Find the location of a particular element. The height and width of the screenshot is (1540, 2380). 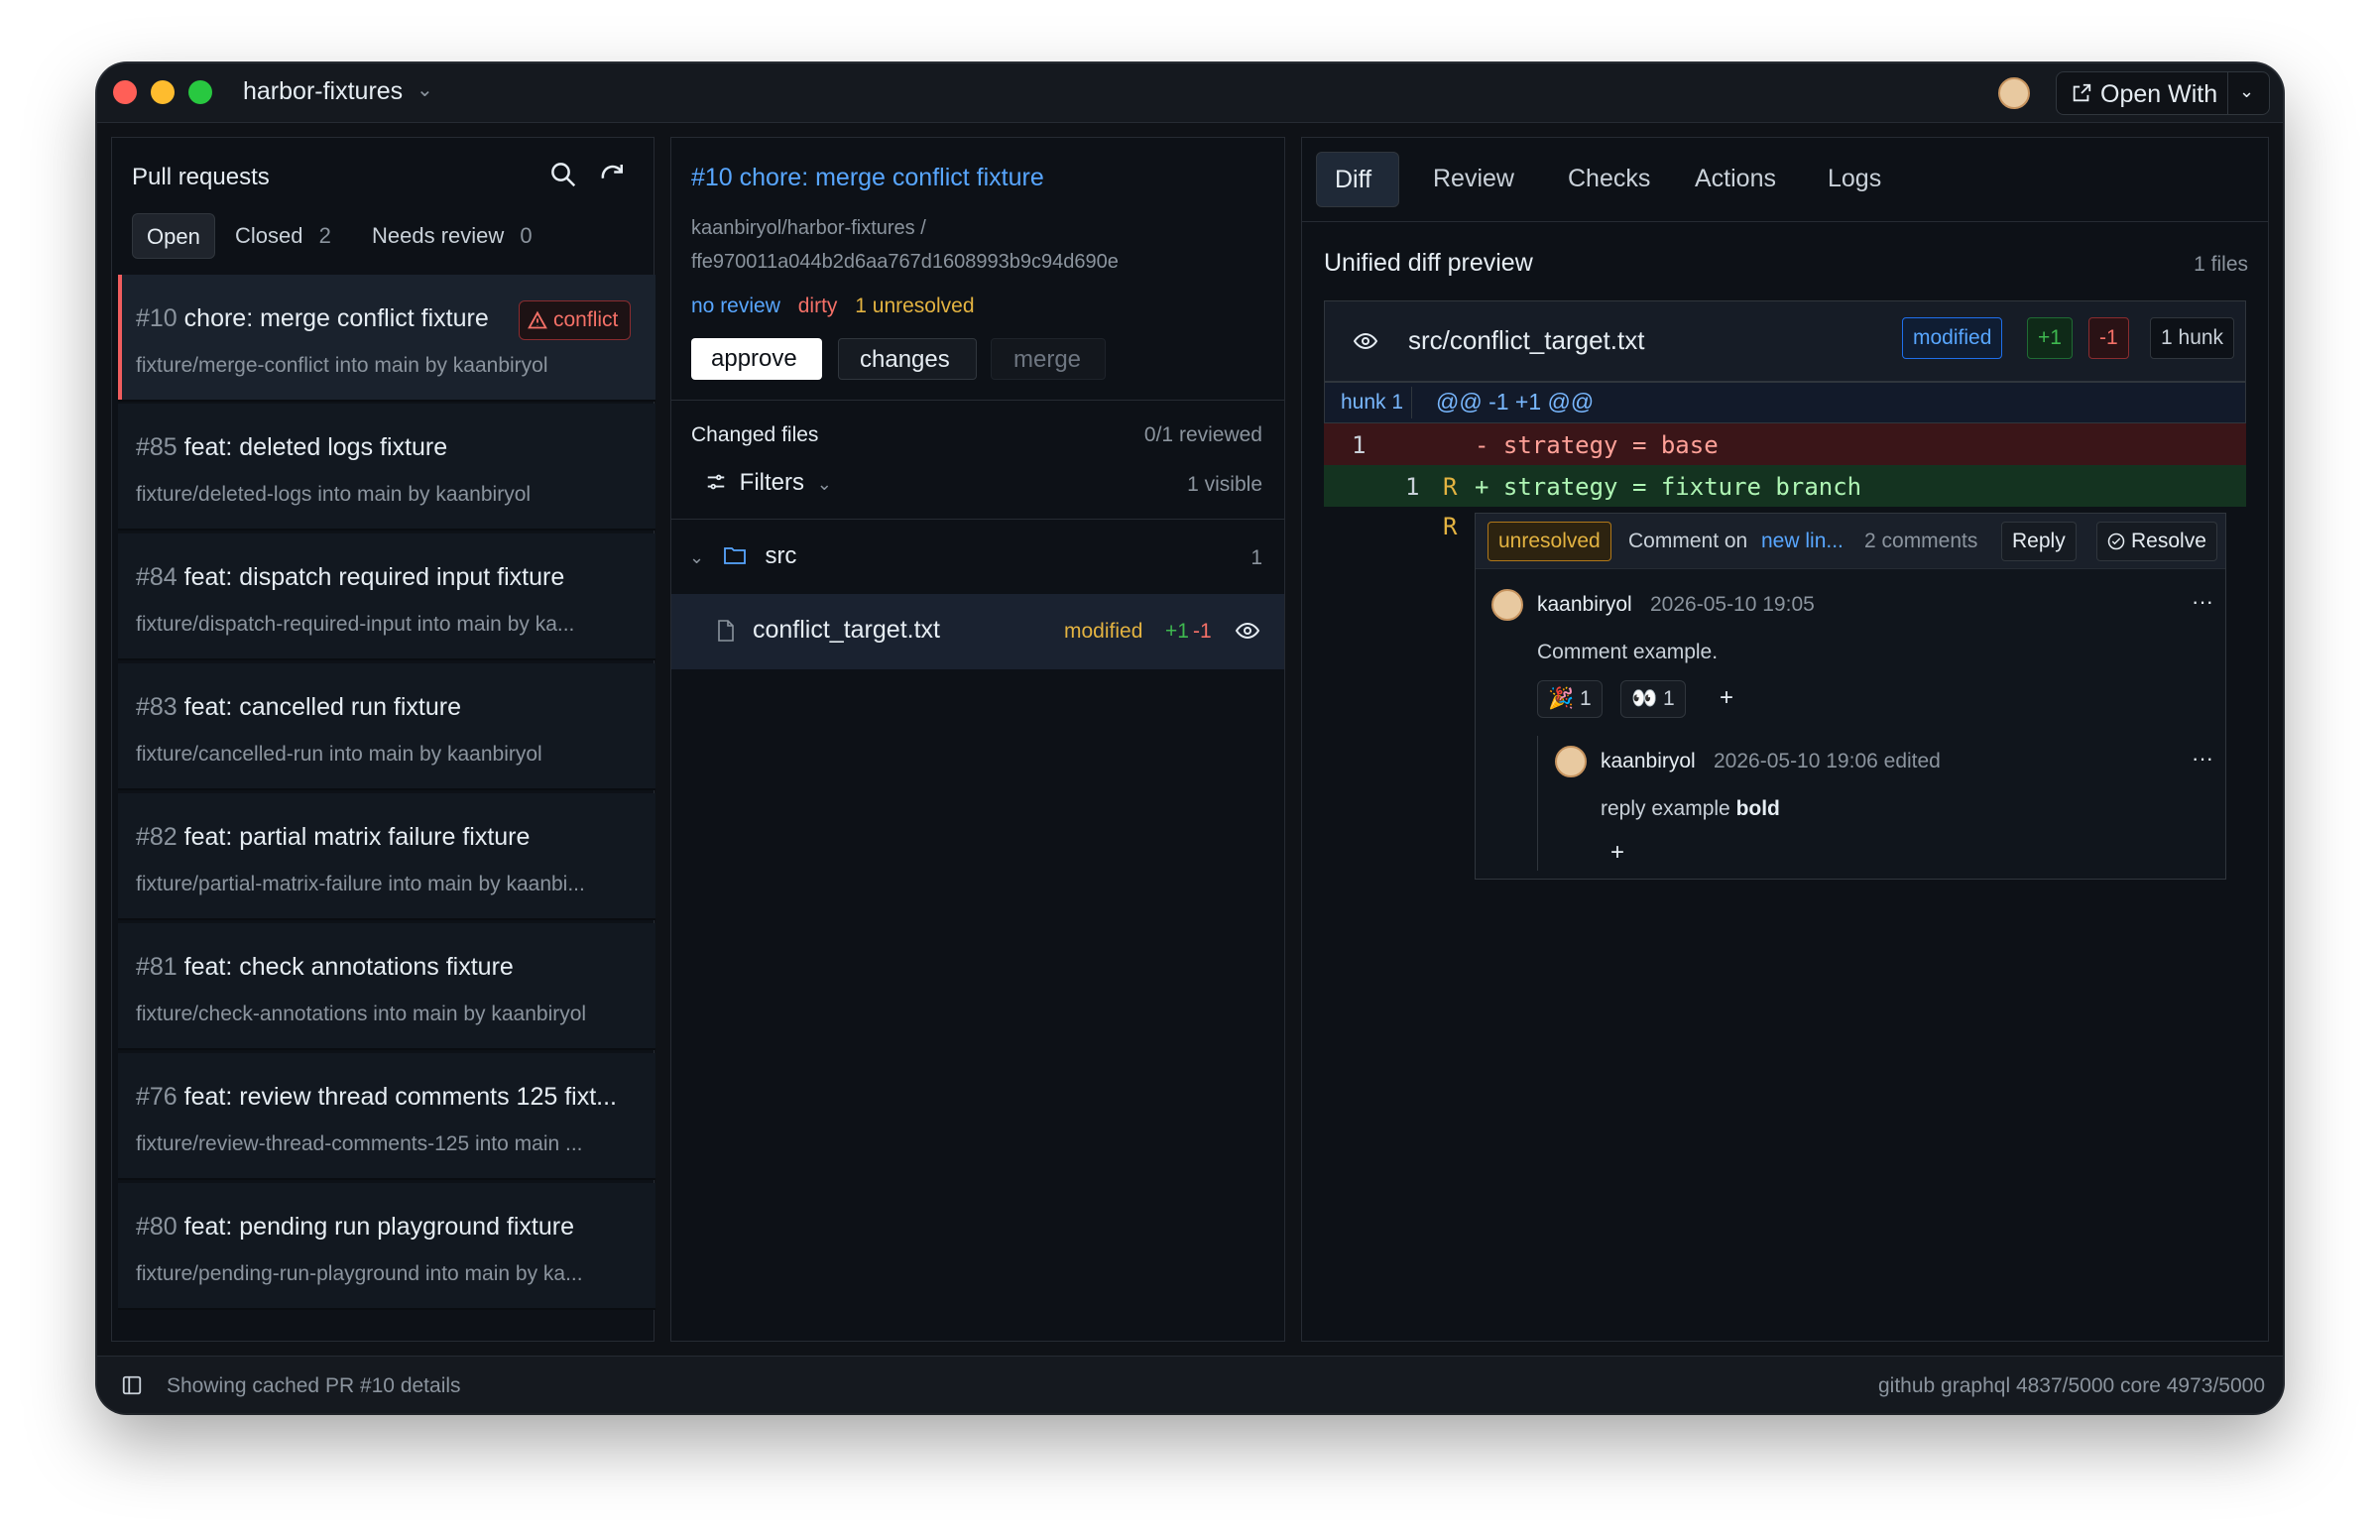

zoom-window-button is located at coordinates (200, 92).